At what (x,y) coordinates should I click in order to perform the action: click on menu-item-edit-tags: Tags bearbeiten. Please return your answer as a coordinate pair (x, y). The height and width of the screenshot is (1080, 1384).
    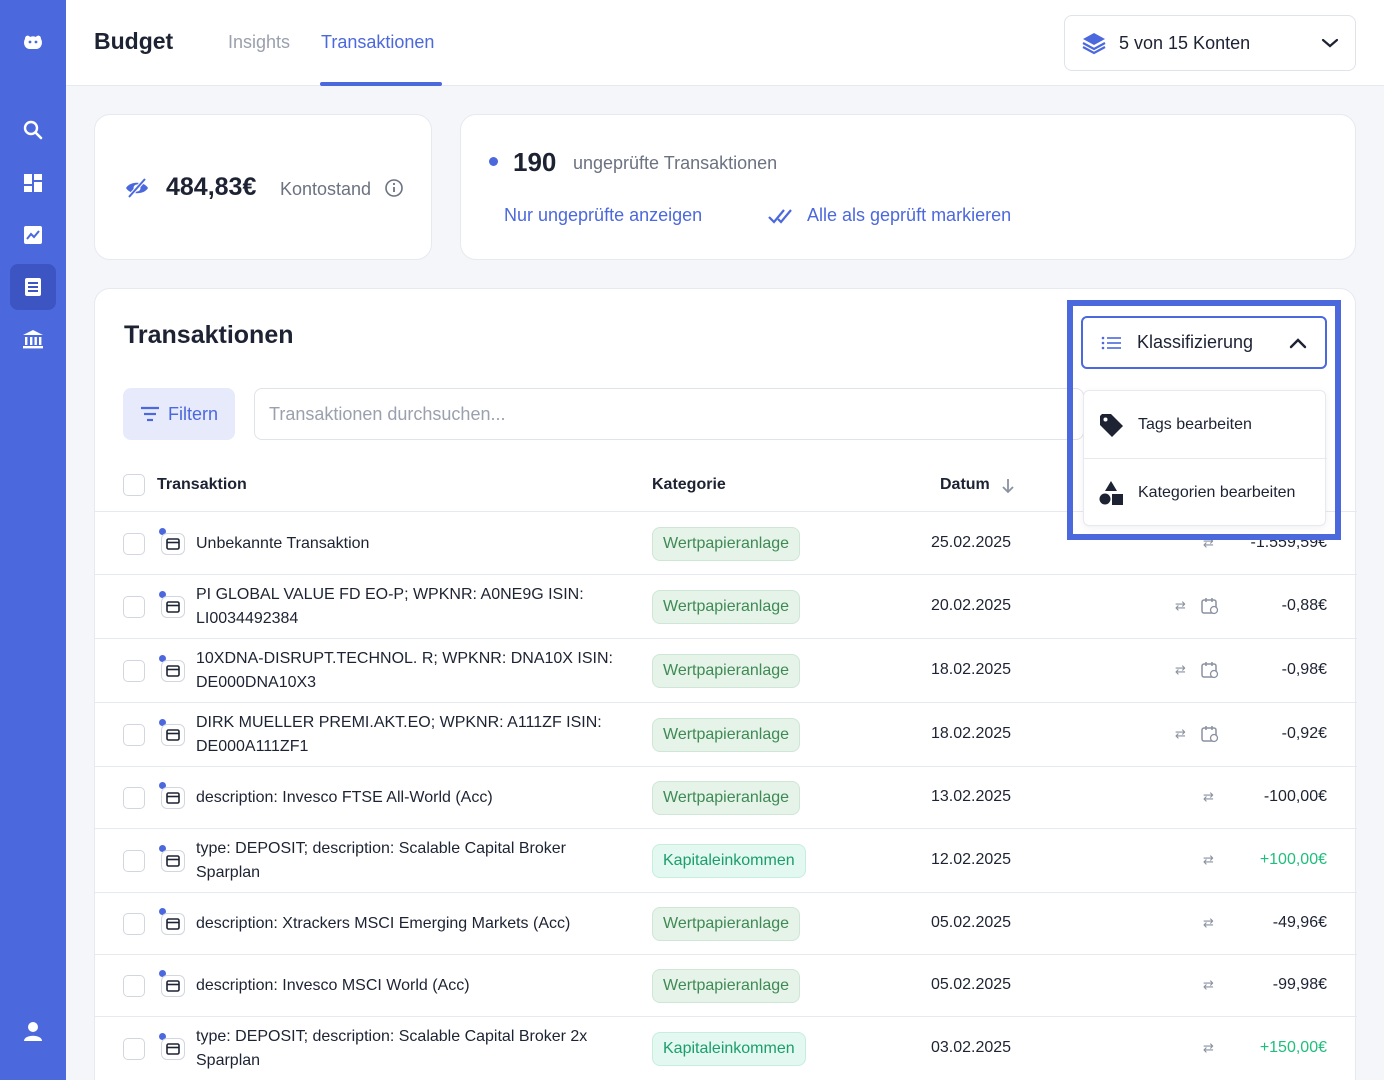
    Looking at the image, I should click on (1205, 424).